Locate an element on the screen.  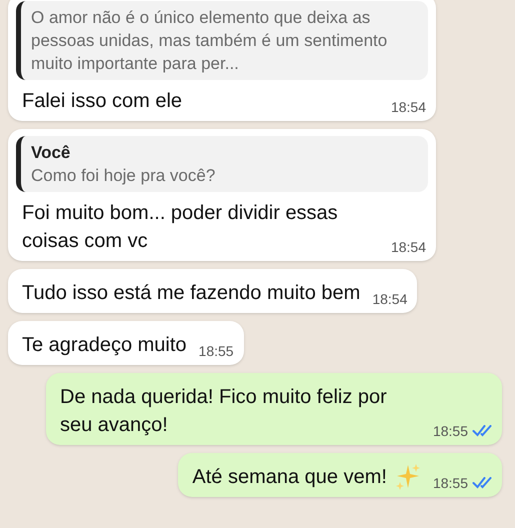
message-text: Até semana que vem! is located at coordinates (289, 477).